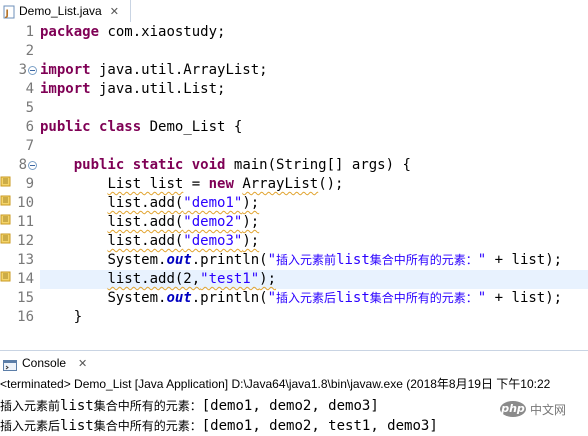  What do you see at coordinates (158, 165) in the screenshot?
I see `keyword: static` at bounding box center [158, 165].